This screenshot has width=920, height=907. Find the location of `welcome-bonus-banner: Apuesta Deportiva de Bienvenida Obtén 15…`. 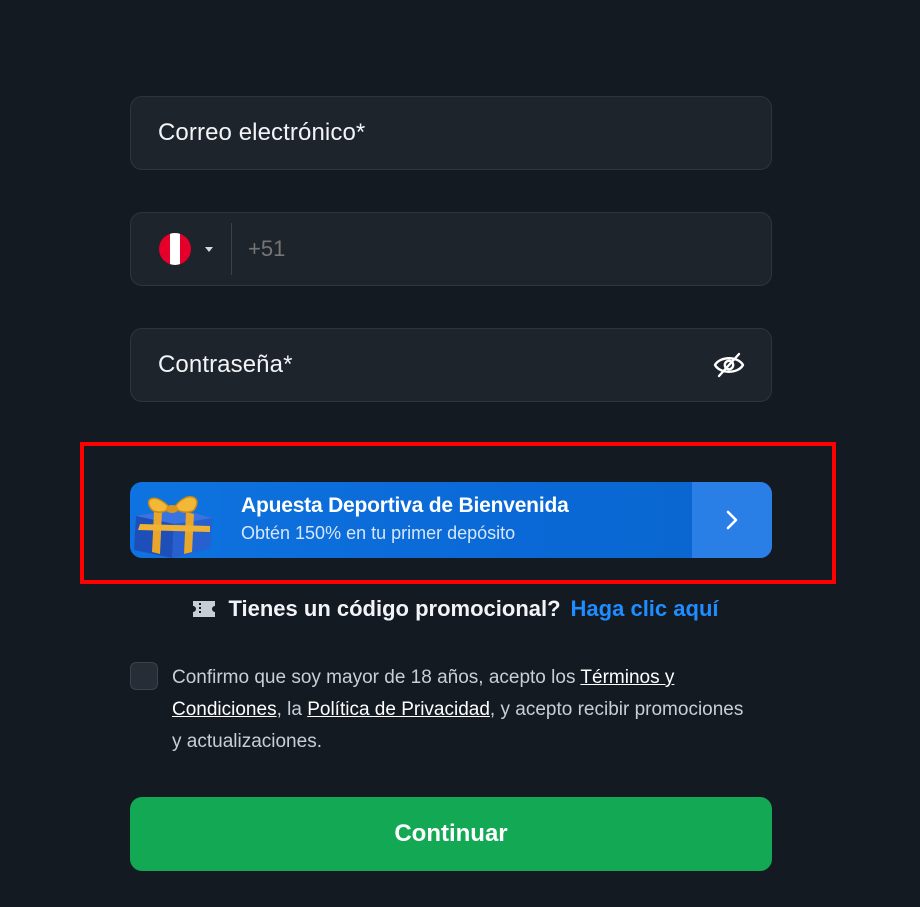

welcome-bonus-banner: Apuesta Deportiva de Bienvenida Obtén 15… is located at coordinates (451, 520).